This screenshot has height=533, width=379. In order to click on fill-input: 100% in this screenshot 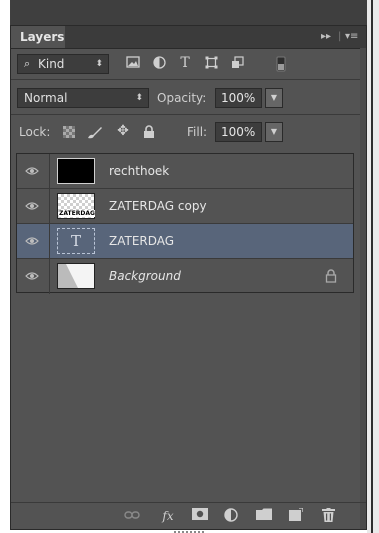, I will do `click(238, 132)`.